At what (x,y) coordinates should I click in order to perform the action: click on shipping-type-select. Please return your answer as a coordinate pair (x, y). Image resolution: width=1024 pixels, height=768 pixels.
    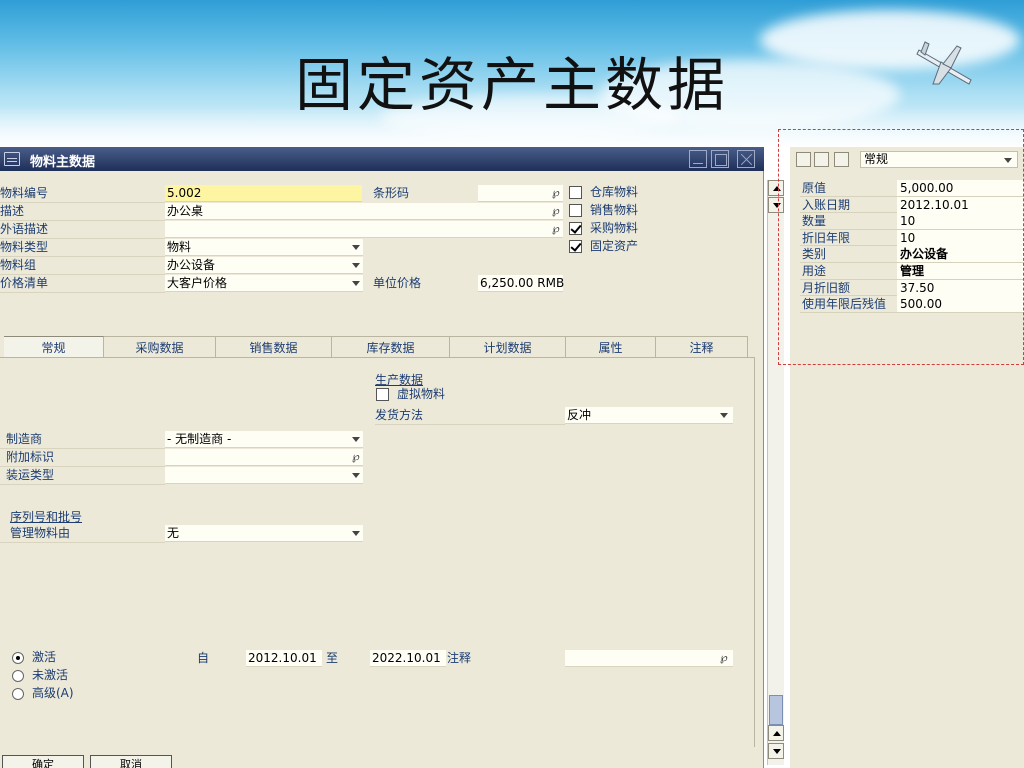
    Looking at the image, I should click on (264, 475).